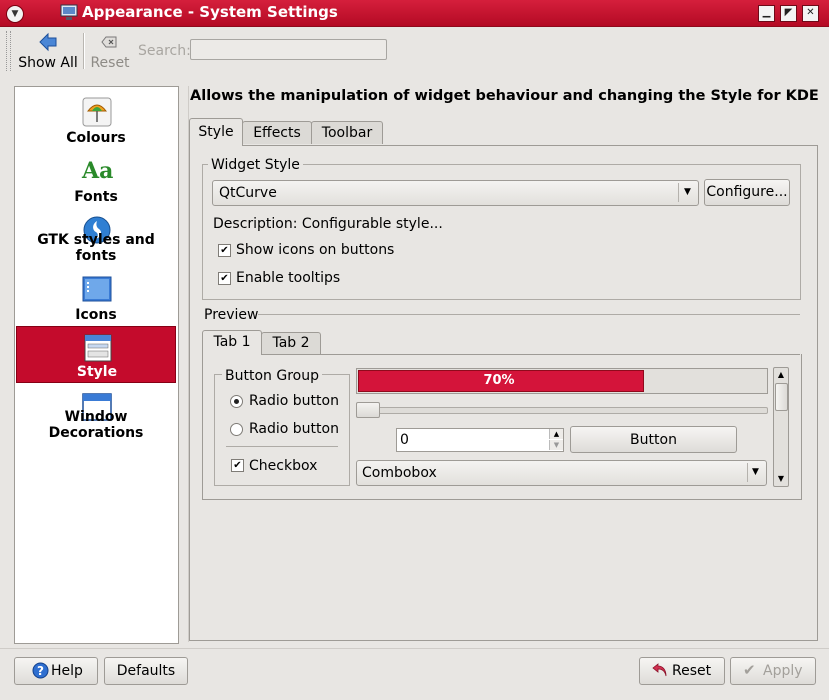  Describe the element at coordinates (67, 671) in the screenshot. I see `help-label: Help` at that location.